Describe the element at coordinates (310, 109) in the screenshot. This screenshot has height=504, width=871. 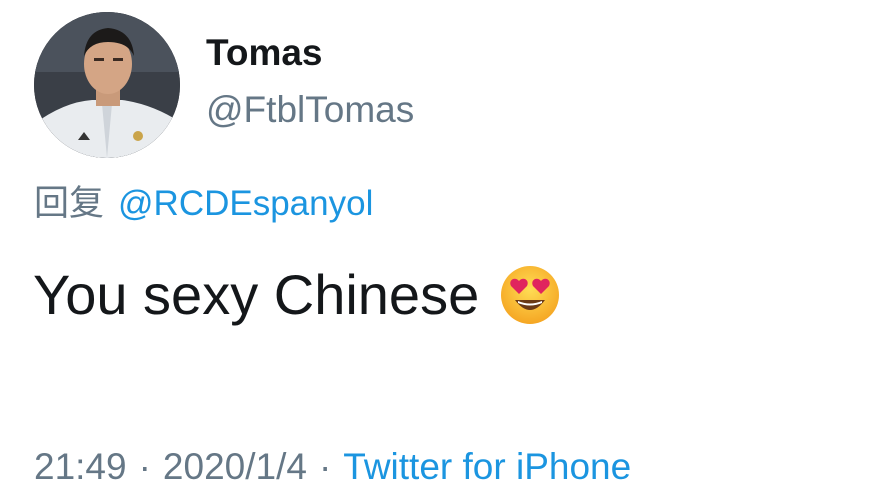
I see `author-handle: @FtblTomas` at that location.